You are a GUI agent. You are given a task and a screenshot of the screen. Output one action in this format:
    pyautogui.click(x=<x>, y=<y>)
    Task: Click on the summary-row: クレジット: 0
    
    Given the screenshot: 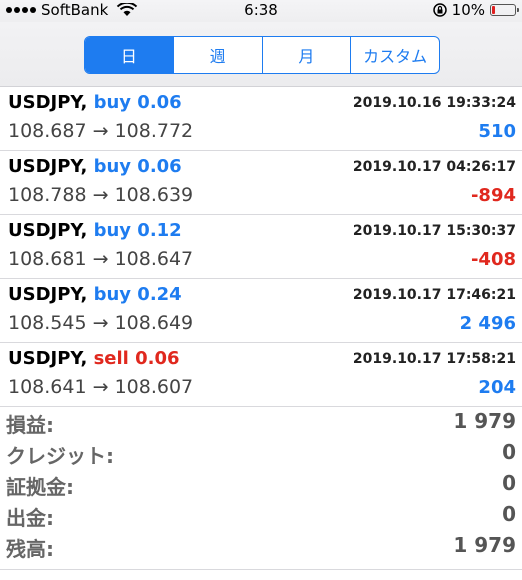 What is the action you would take?
    pyautogui.click(x=261, y=452)
    